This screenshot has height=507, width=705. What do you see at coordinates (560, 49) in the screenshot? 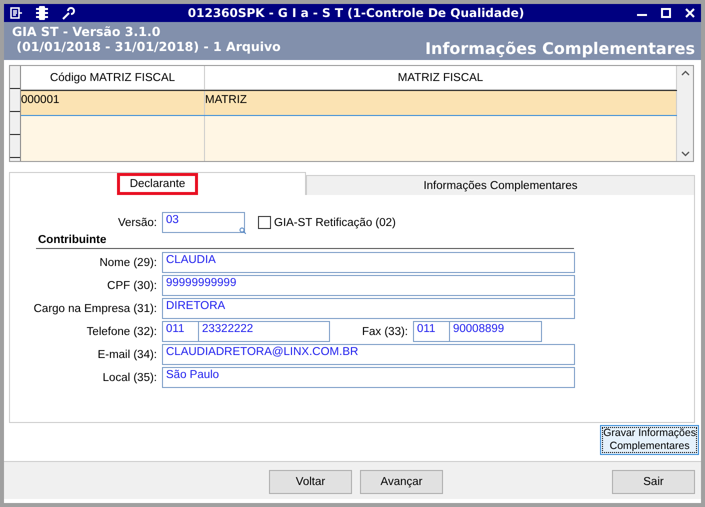
I see `section-title: Informações Complementares` at bounding box center [560, 49].